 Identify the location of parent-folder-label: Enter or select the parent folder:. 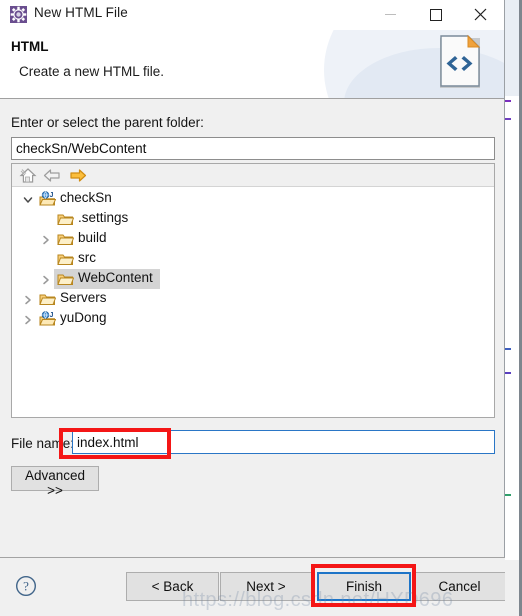
(107, 122).